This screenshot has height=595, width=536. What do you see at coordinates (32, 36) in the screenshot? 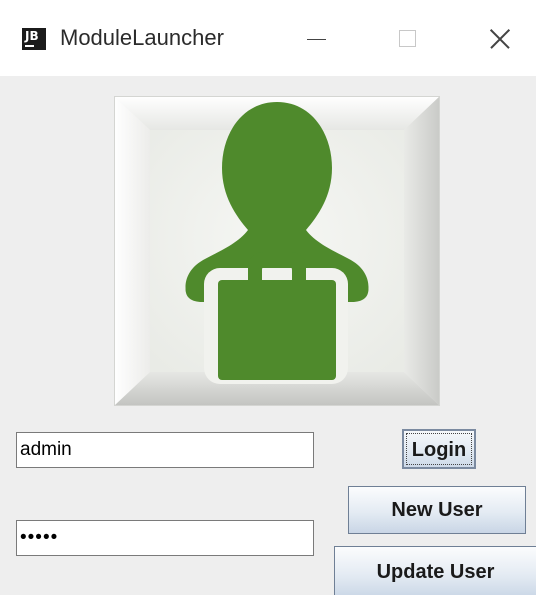
I see `app-icon-label: JB` at bounding box center [32, 36].